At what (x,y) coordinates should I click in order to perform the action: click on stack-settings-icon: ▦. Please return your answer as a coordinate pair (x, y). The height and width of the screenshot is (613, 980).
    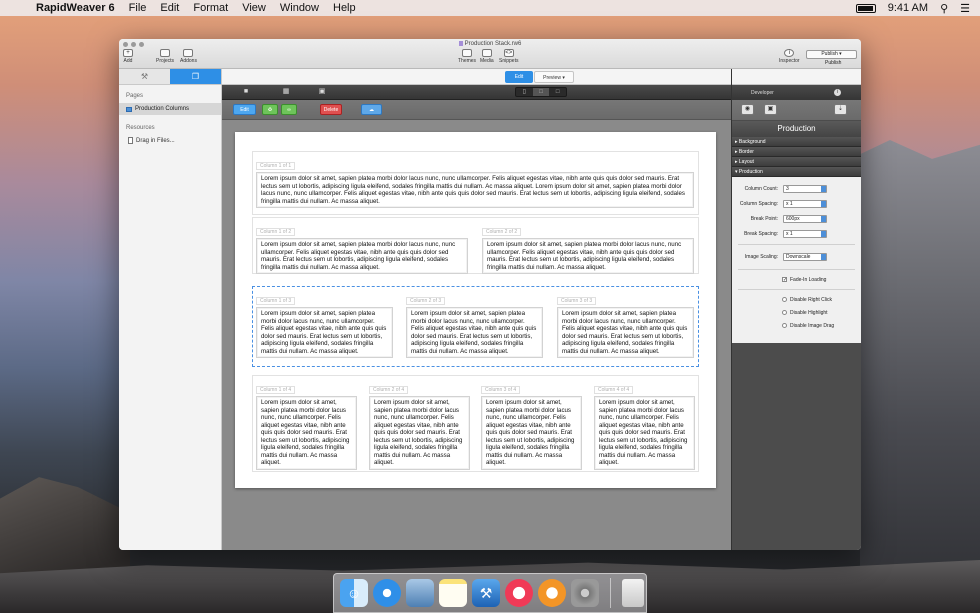
    Looking at the image, I should click on (286, 91).